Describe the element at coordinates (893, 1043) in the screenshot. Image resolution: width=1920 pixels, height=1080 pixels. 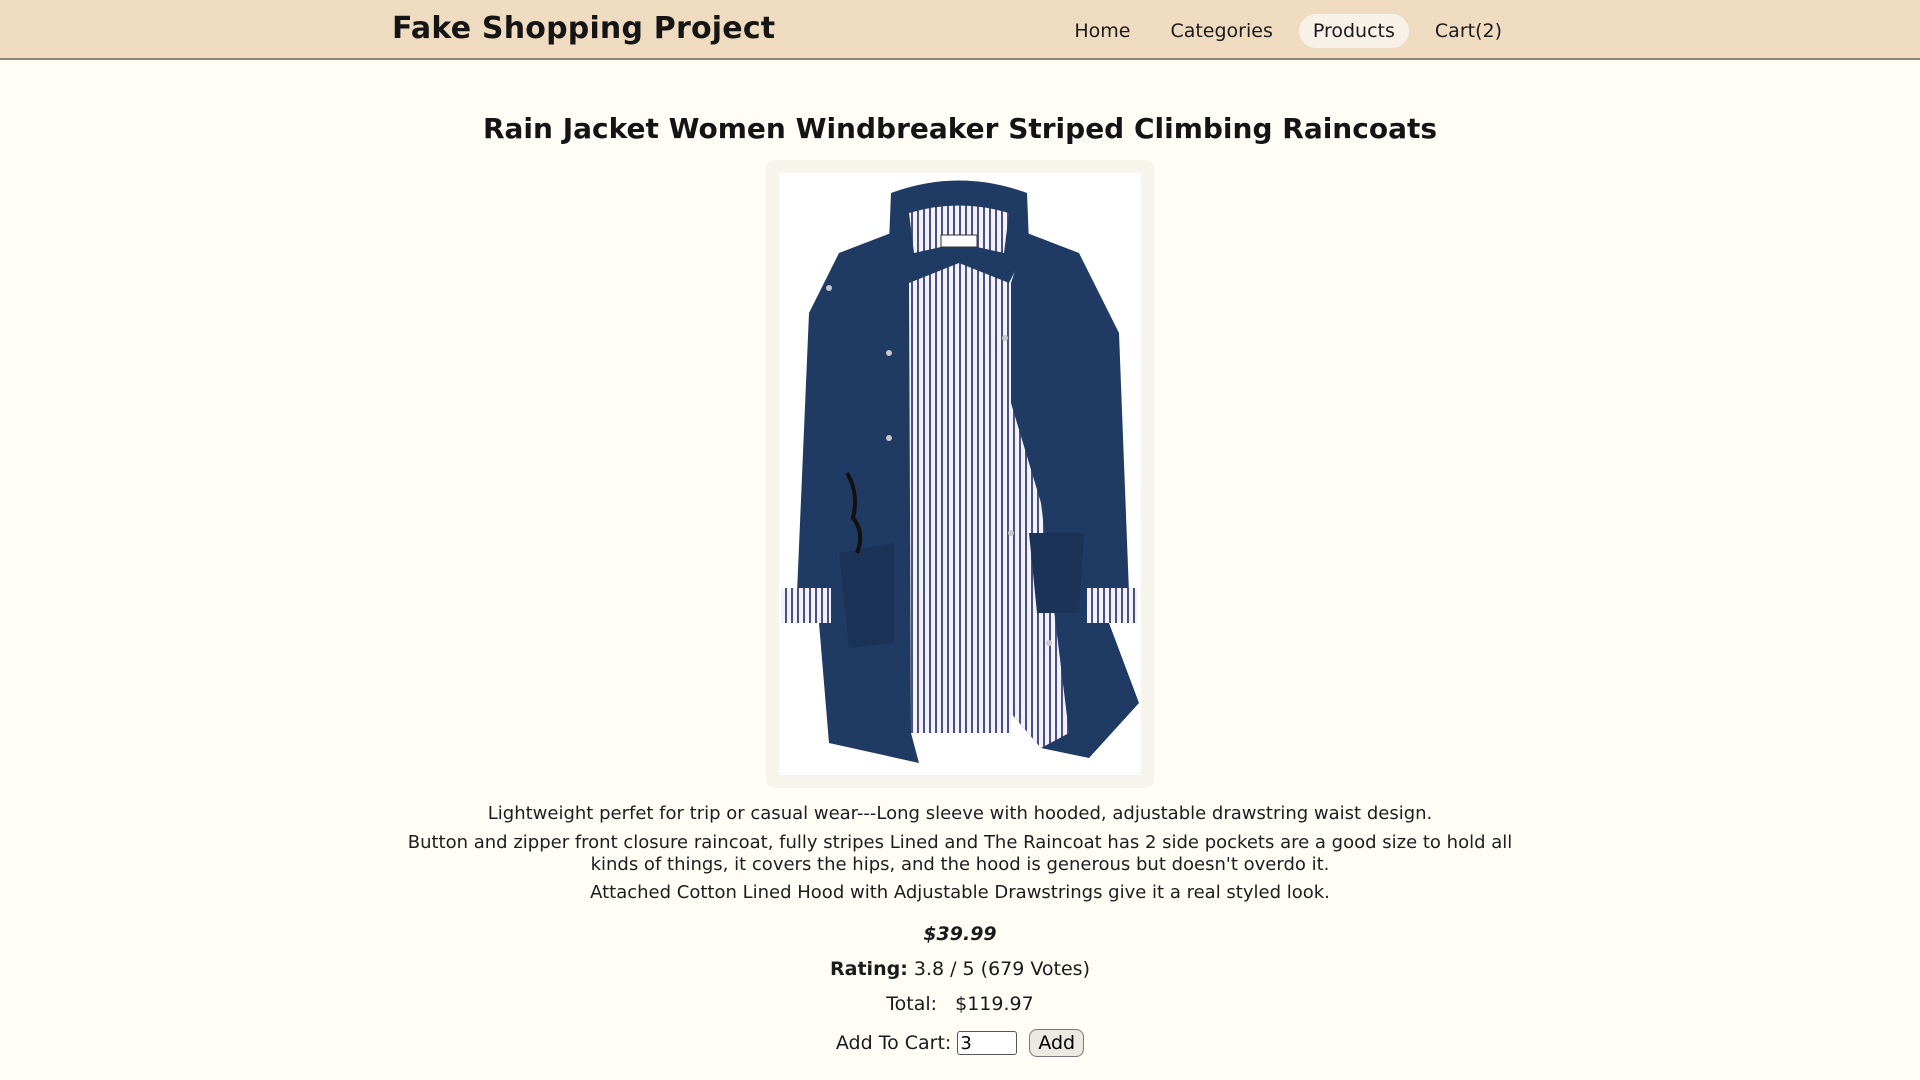
I see `add-to-cart-label: Add To Cart:` at that location.